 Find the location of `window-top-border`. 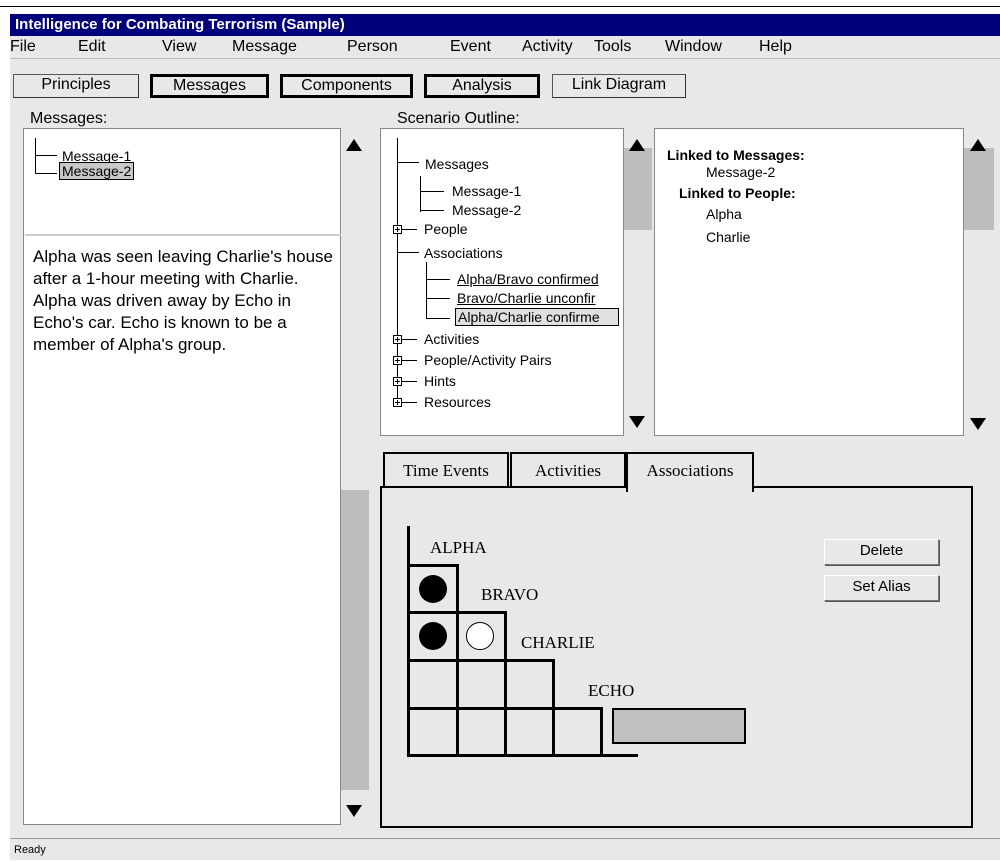

window-top-border is located at coordinates (500, 6).